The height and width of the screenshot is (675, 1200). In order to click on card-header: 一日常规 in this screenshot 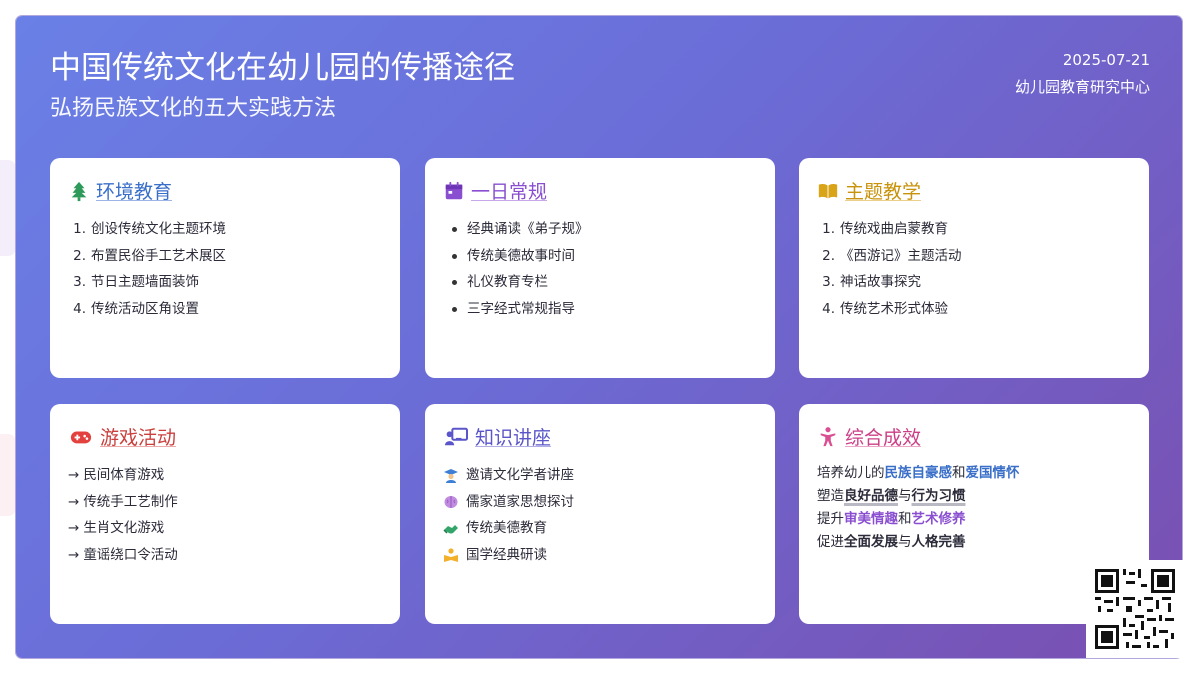, I will do `click(600, 191)`.